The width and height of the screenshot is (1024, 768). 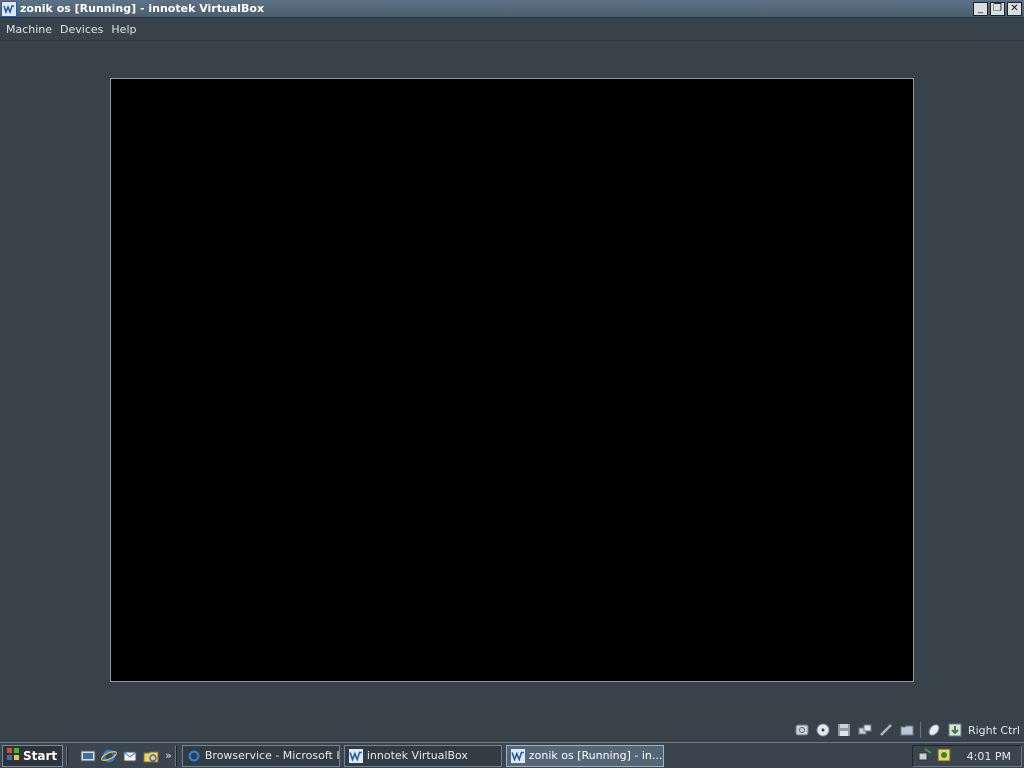 I want to click on vm-status-bar: Right Ctrl, so click(x=907, y=730).